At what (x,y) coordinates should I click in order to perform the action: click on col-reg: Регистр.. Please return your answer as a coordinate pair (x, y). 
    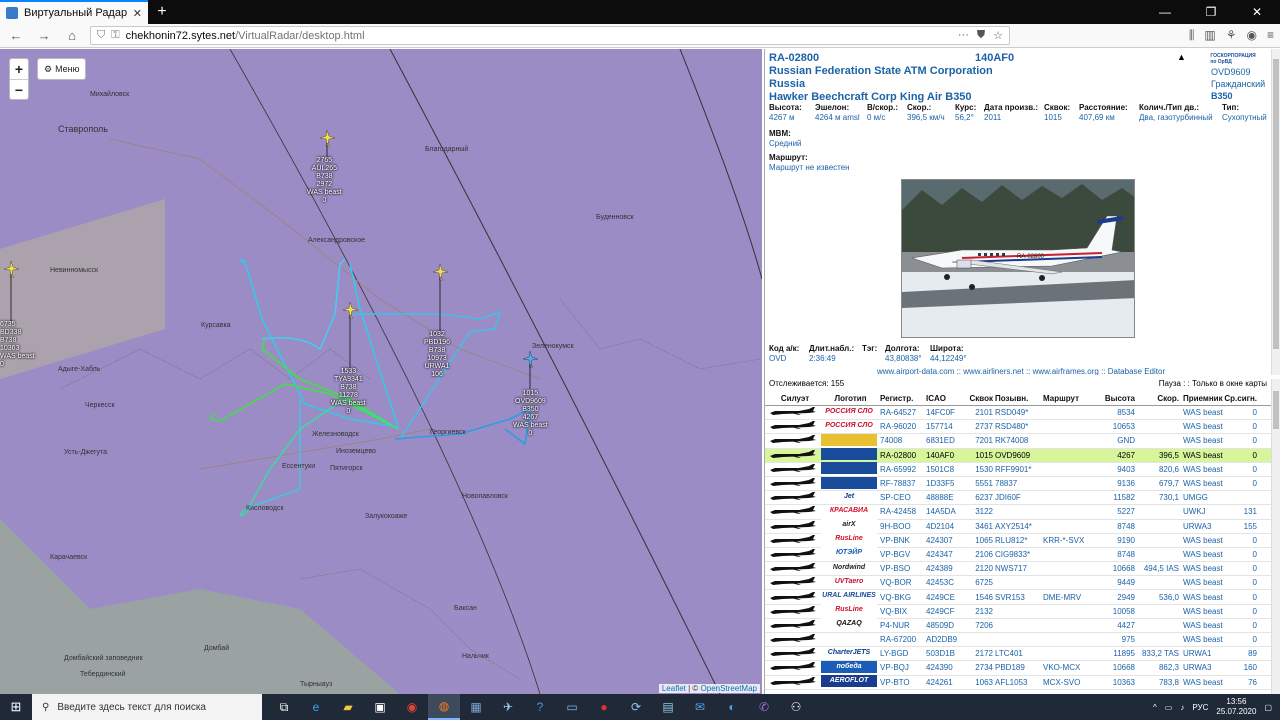
    Looking at the image, I should click on (903, 398).